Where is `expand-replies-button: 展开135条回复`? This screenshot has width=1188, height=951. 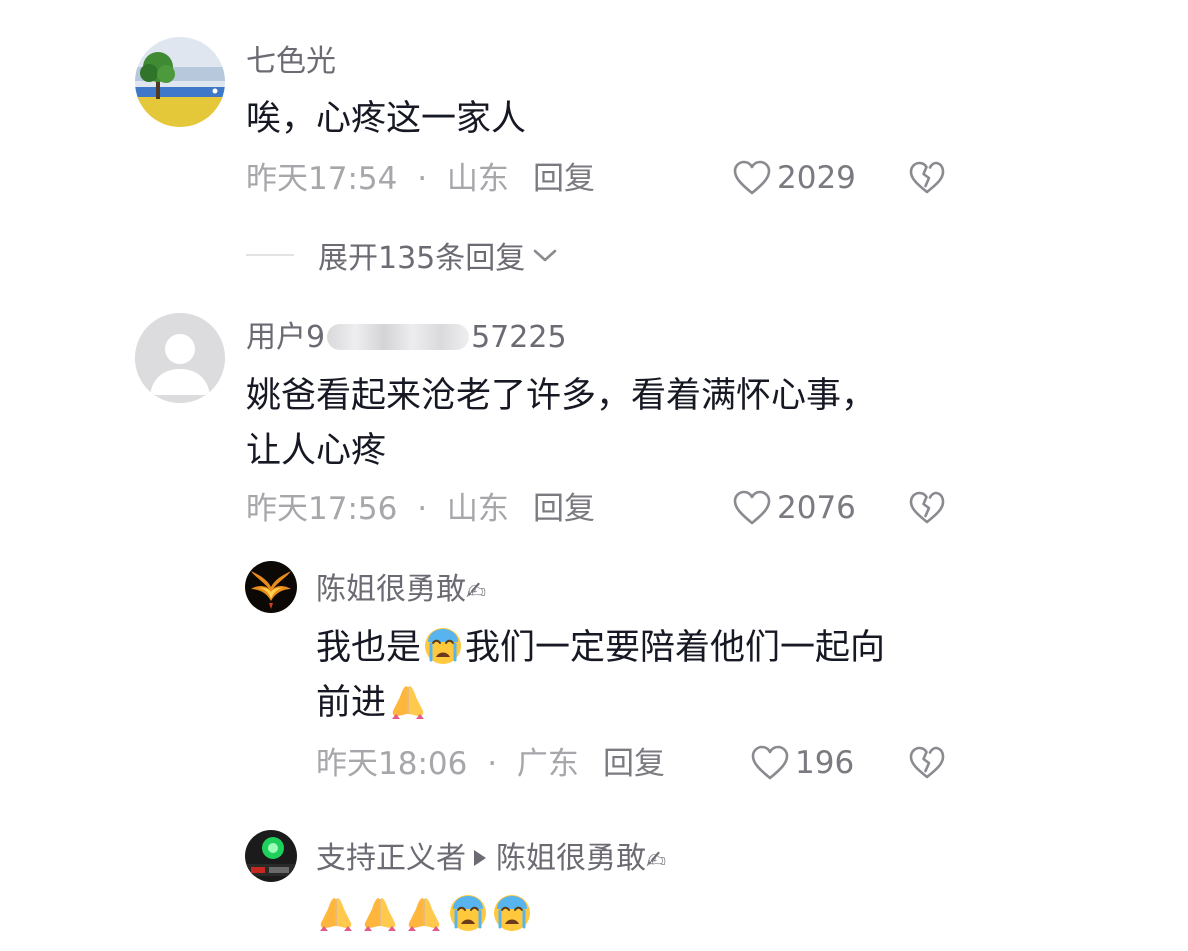
expand-replies-button: 展开135条回复 is located at coordinates (402, 255).